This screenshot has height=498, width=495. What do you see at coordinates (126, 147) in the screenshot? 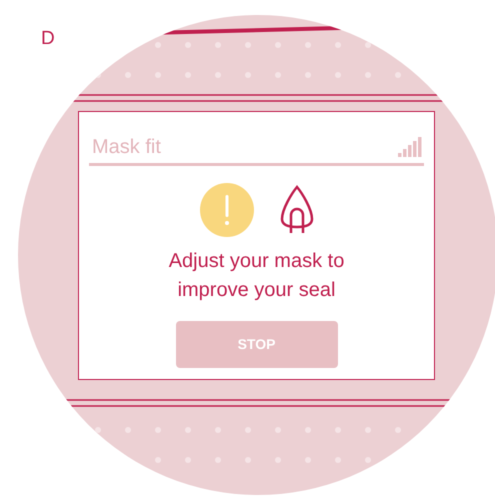
I see `screen-title: Mask fit` at bounding box center [126, 147].